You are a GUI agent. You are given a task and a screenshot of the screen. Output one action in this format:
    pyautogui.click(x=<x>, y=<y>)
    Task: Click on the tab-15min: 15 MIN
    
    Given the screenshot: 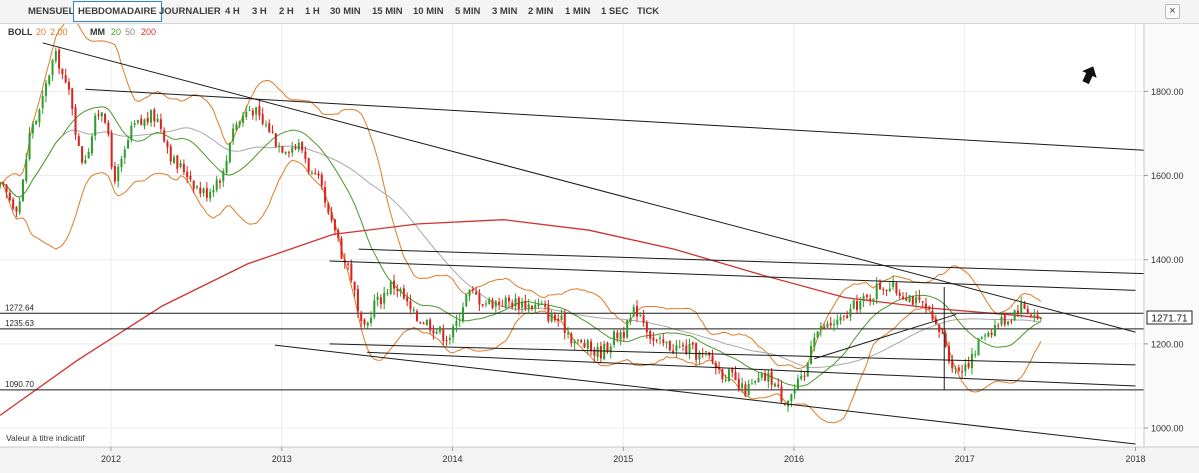 What is the action you would take?
    pyautogui.click(x=387, y=11)
    